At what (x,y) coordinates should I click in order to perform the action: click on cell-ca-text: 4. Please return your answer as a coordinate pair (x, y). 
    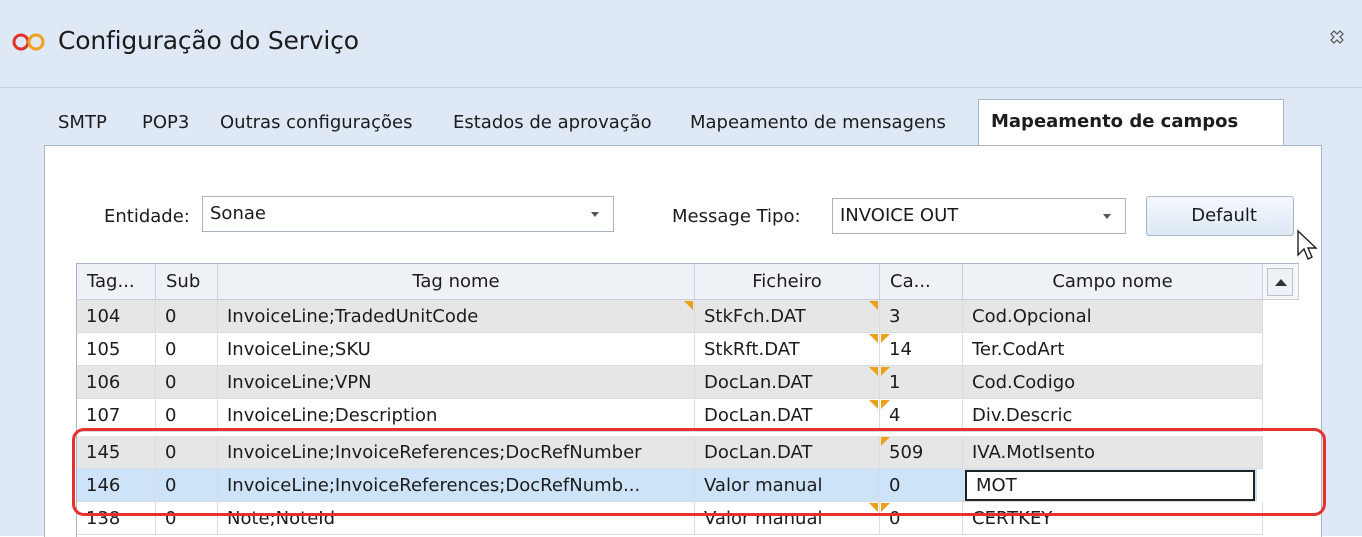
    Looking at the image, I should click on (895, 415).